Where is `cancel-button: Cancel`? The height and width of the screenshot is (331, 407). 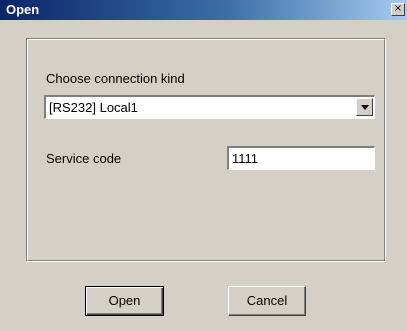
cancel-button: Cancel is located at coordinates (267, 301).